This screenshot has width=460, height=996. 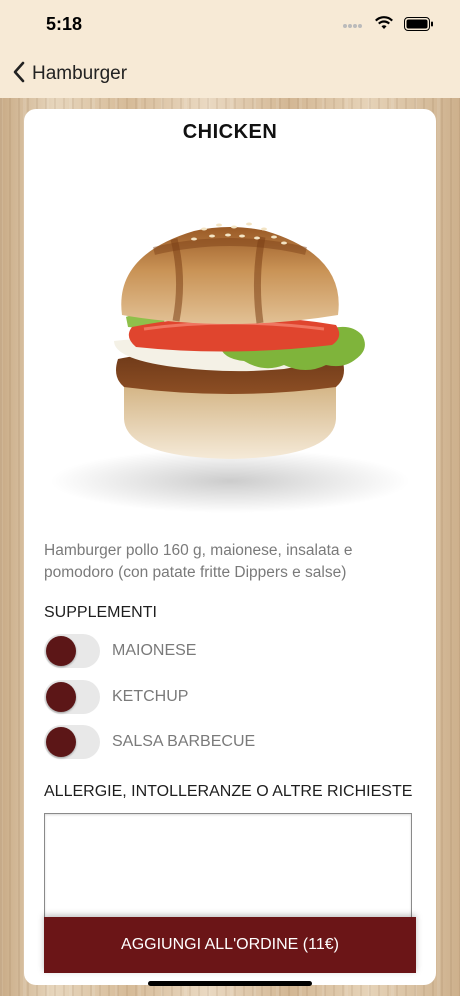 What do you see at coordinates (228, 868) in the screenshot?
I see `allergies-textarea` at bounding box center [228, 868].